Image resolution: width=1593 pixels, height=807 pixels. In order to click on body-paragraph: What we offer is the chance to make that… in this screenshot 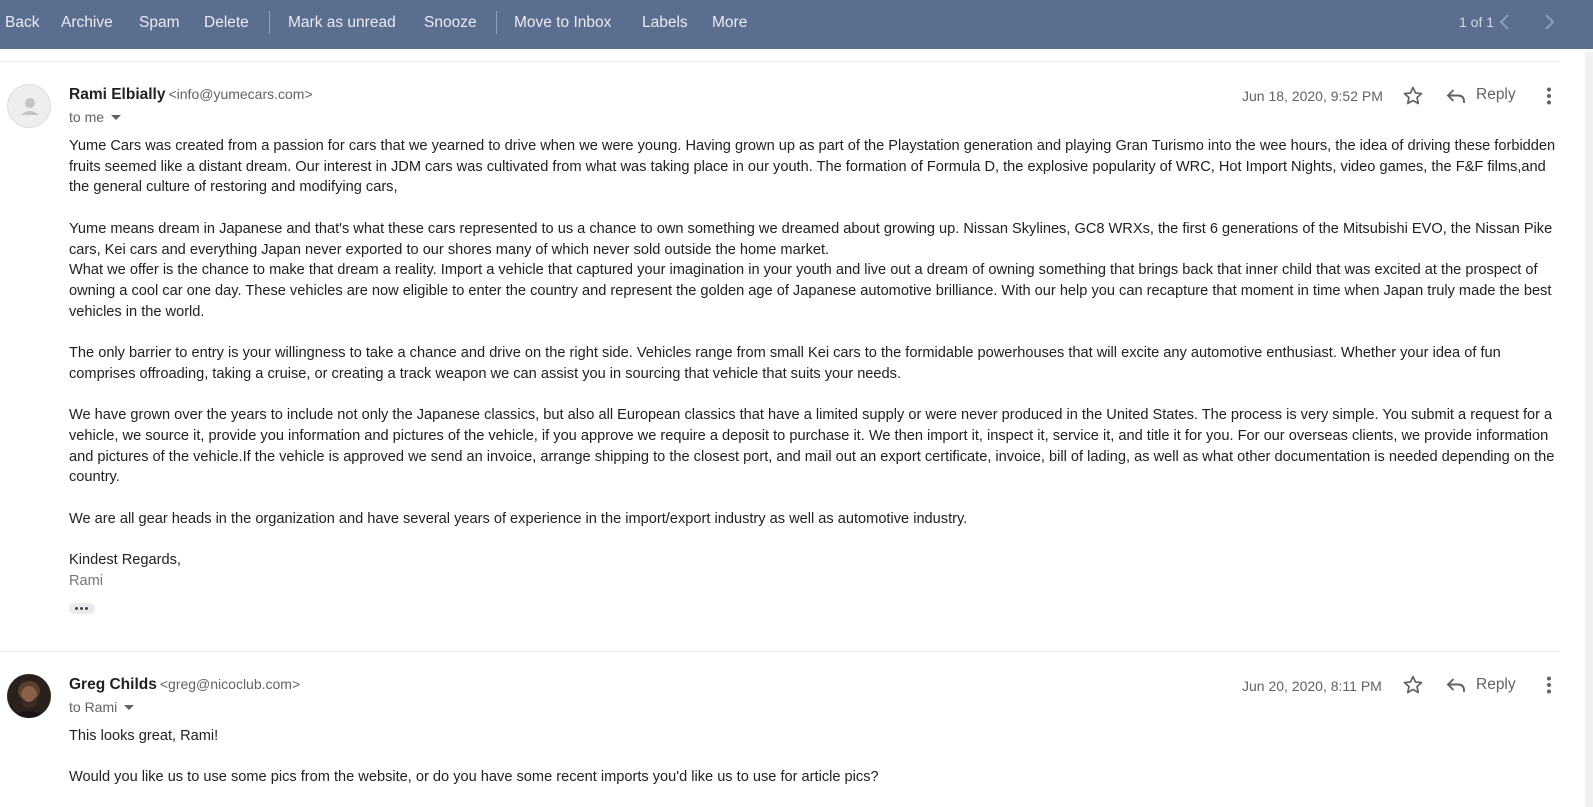, I will do `click(810, 291)`.